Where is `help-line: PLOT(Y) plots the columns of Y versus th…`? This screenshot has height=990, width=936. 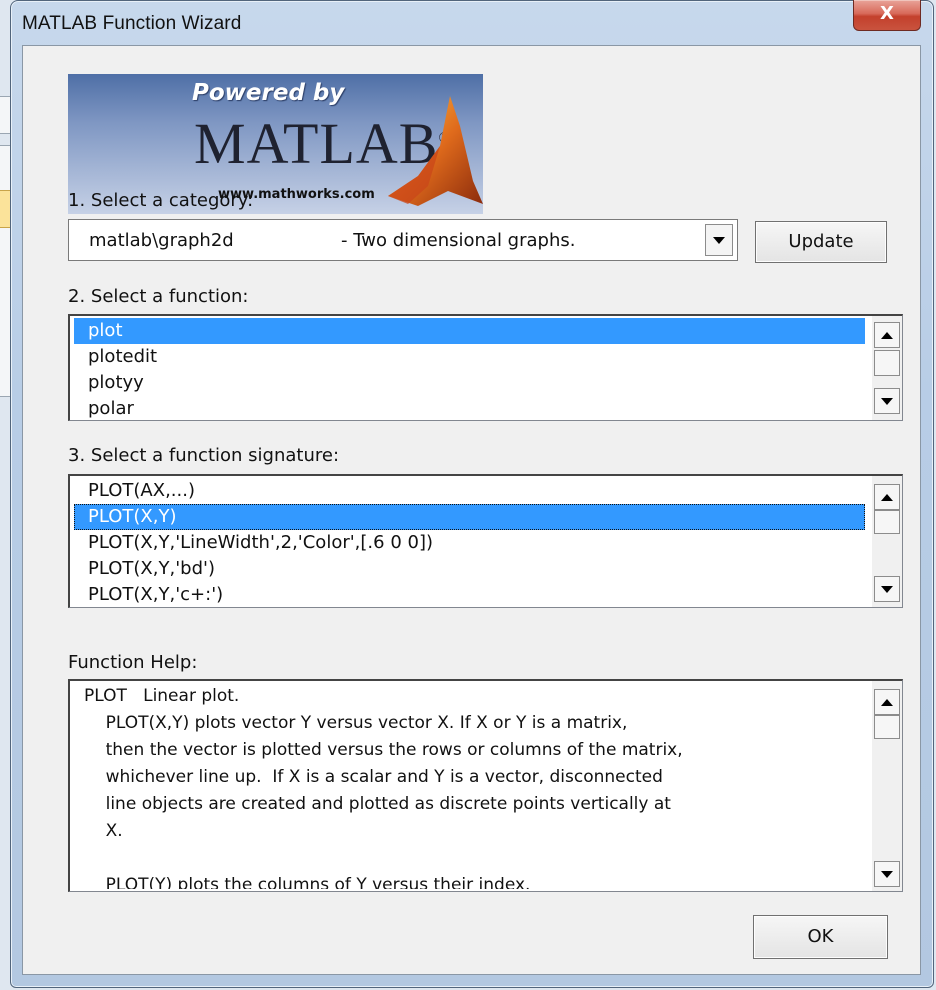
help-line: PLOT(Y) plots the columns of Y versus th… is located at coordinates (307, 882).